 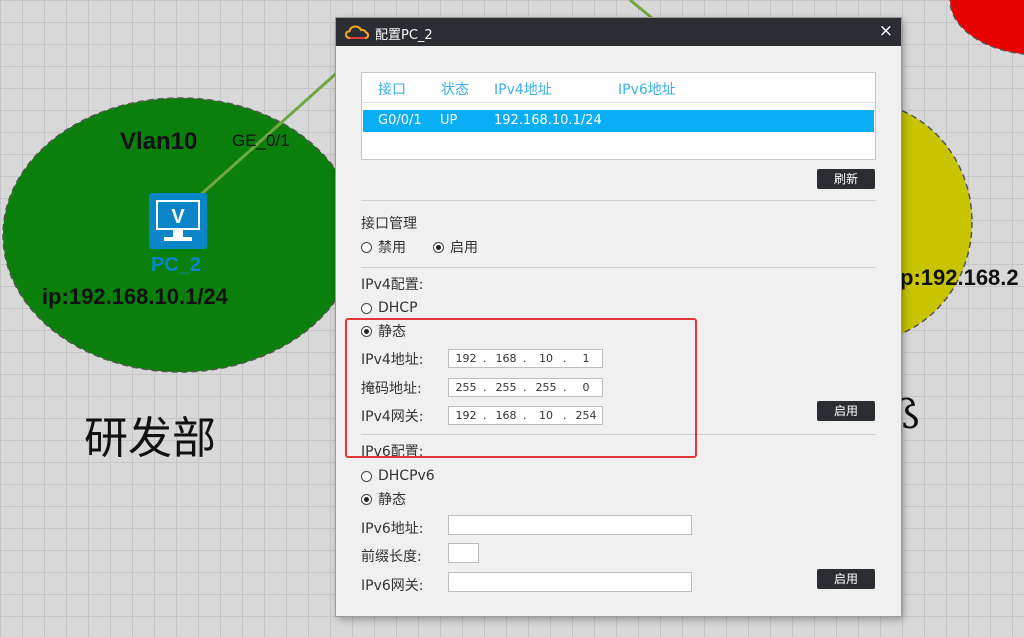 What do you see at coordinates (392, 248) in the screenshot?
I see `disable-radio-label: 禁用` at bounding box center [392, 248].